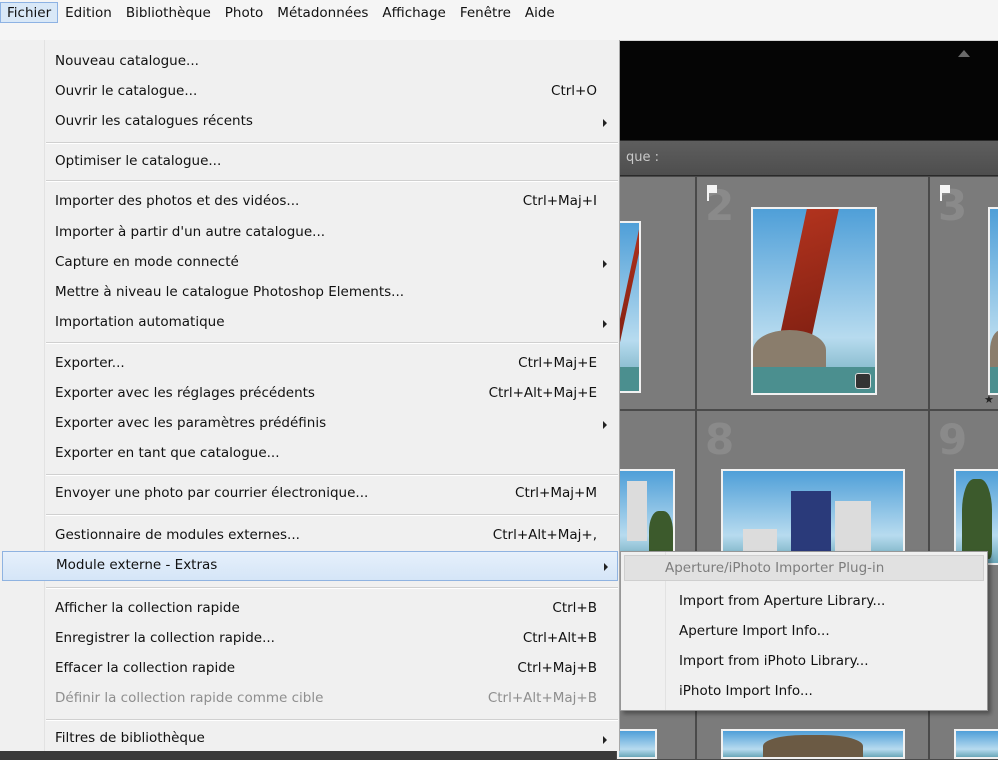 Image resolution: width=998 pixels, height=760 pixels. Describe the element at coordinates (147, 262) in the screenshot. I see `menu-item-label: Capture en mode connecté` at that location.